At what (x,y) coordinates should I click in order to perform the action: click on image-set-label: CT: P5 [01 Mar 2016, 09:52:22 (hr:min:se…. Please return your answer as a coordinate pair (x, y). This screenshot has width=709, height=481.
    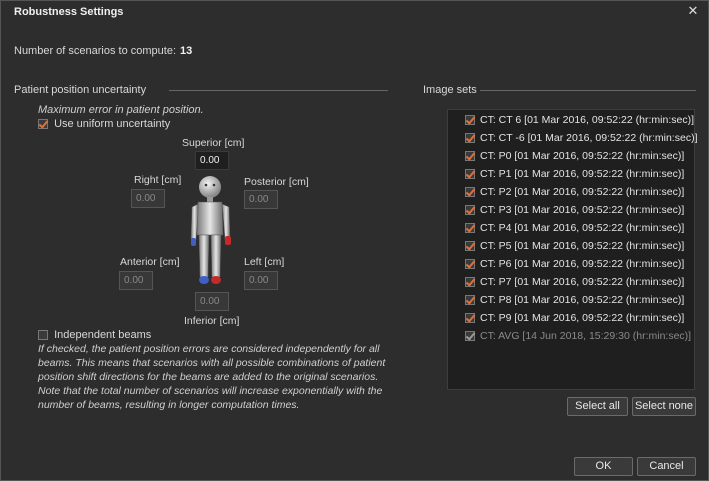
    Looking at the image, I should click on (582, 246).